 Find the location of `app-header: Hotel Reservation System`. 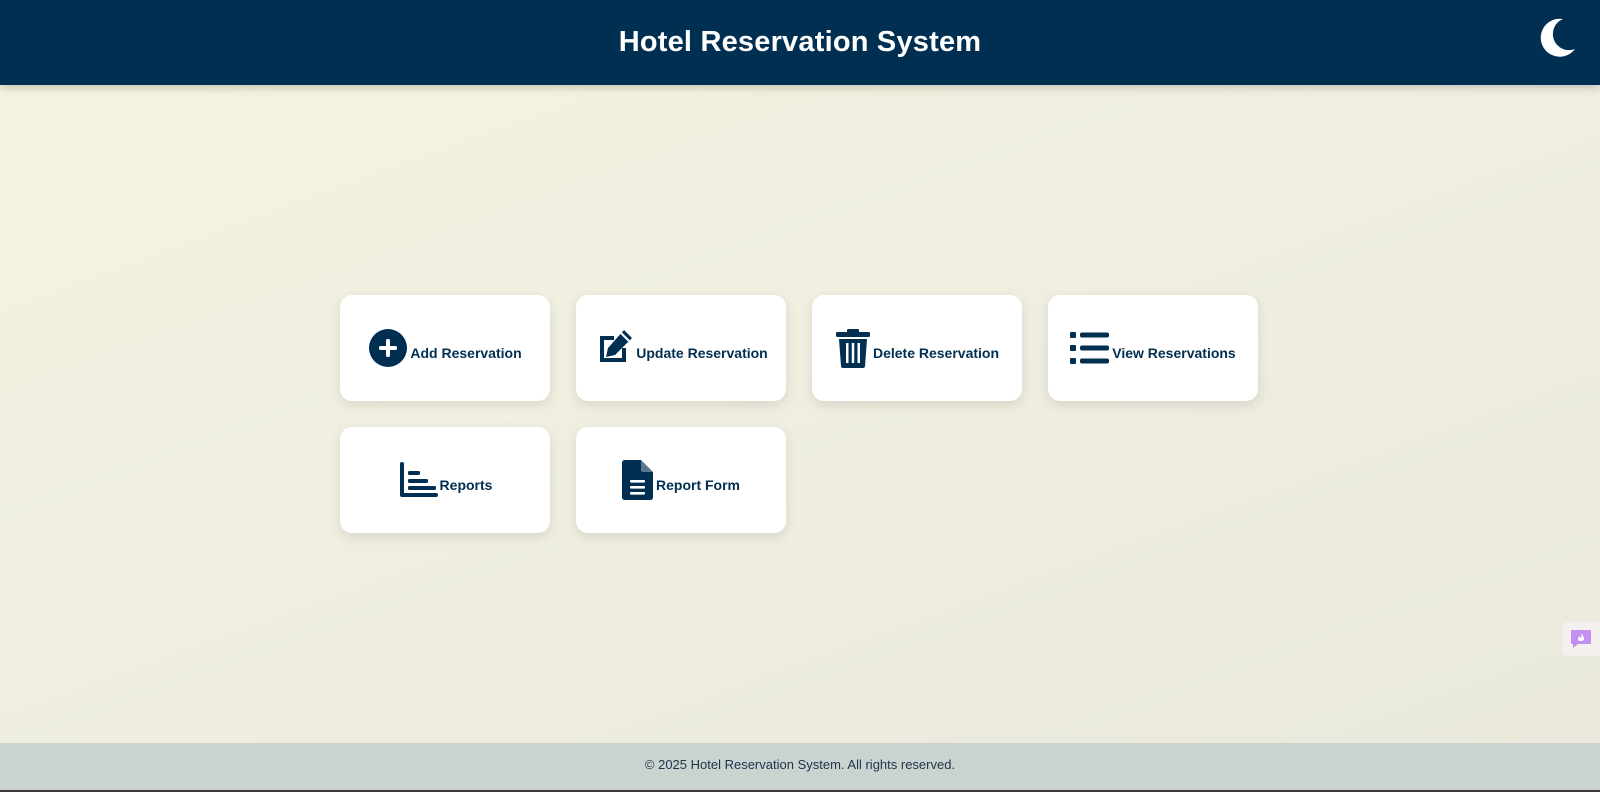

app-header: Hotel Reservation System is located at coordinates (800, 42).